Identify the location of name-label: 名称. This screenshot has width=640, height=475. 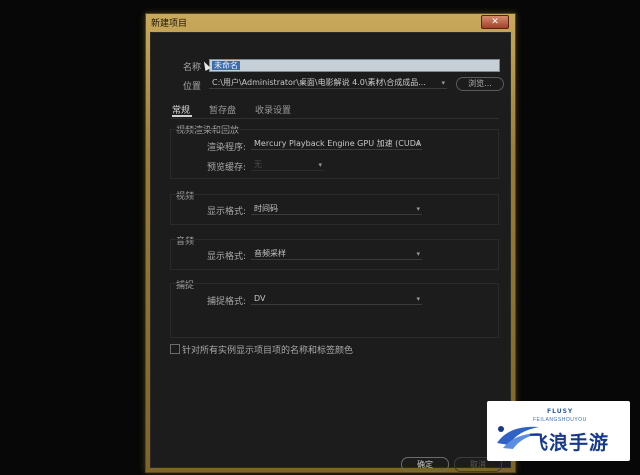
(192, 68).